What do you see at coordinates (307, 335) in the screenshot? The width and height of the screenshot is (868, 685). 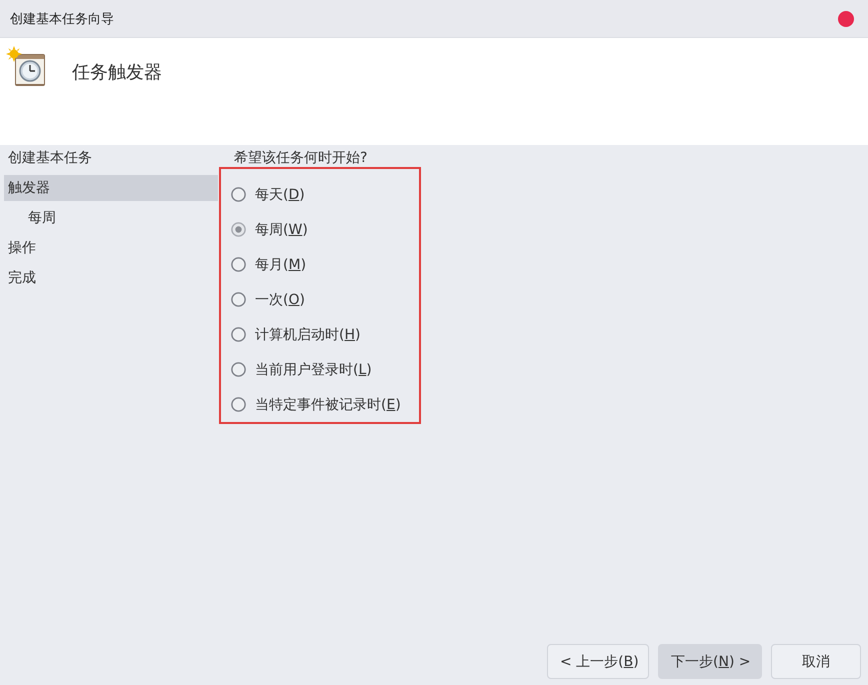 I see `radio-label: 计算机启动时(H)` at bounding box center [307, 335].